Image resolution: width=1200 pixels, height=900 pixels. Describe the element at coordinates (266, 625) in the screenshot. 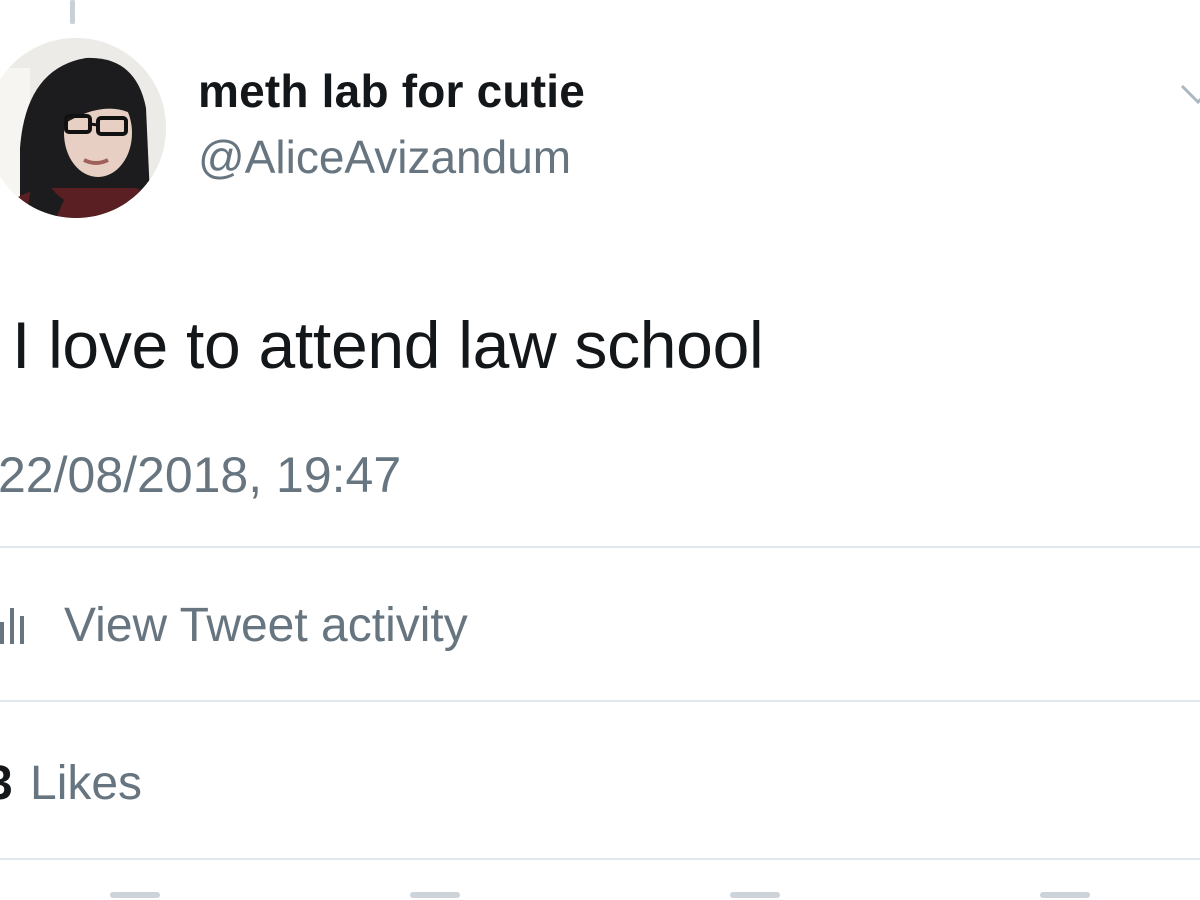

I see `view-tweet-activity-label: View Tweet activity` at that location.